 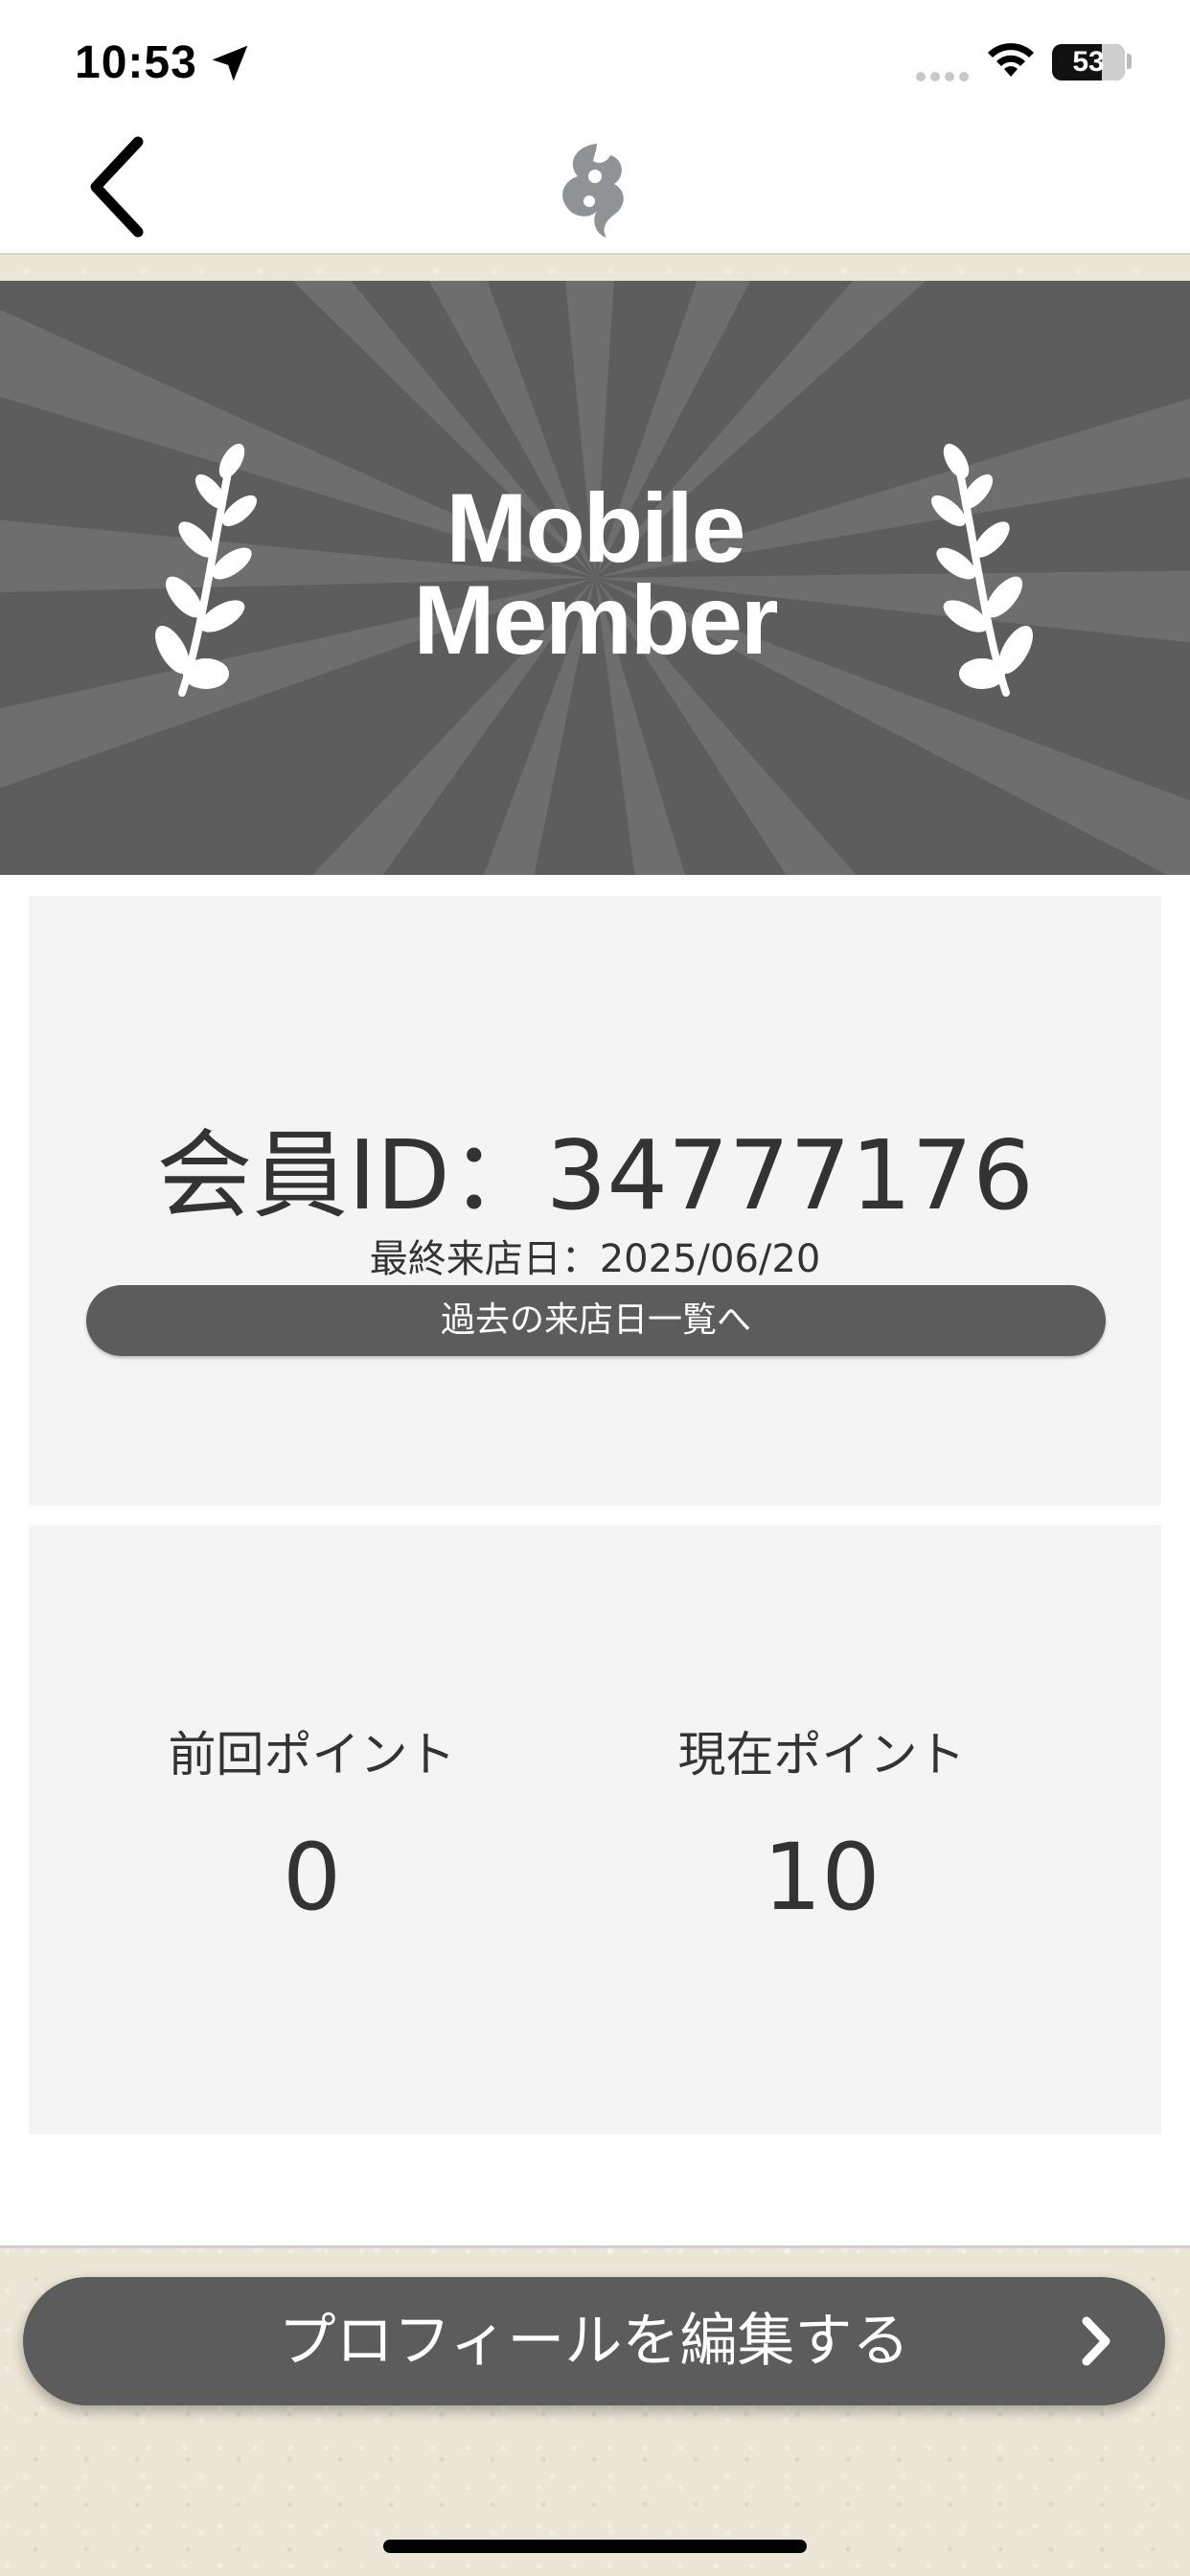 I want to click on battery-tip, so click(x=1130, y=62).